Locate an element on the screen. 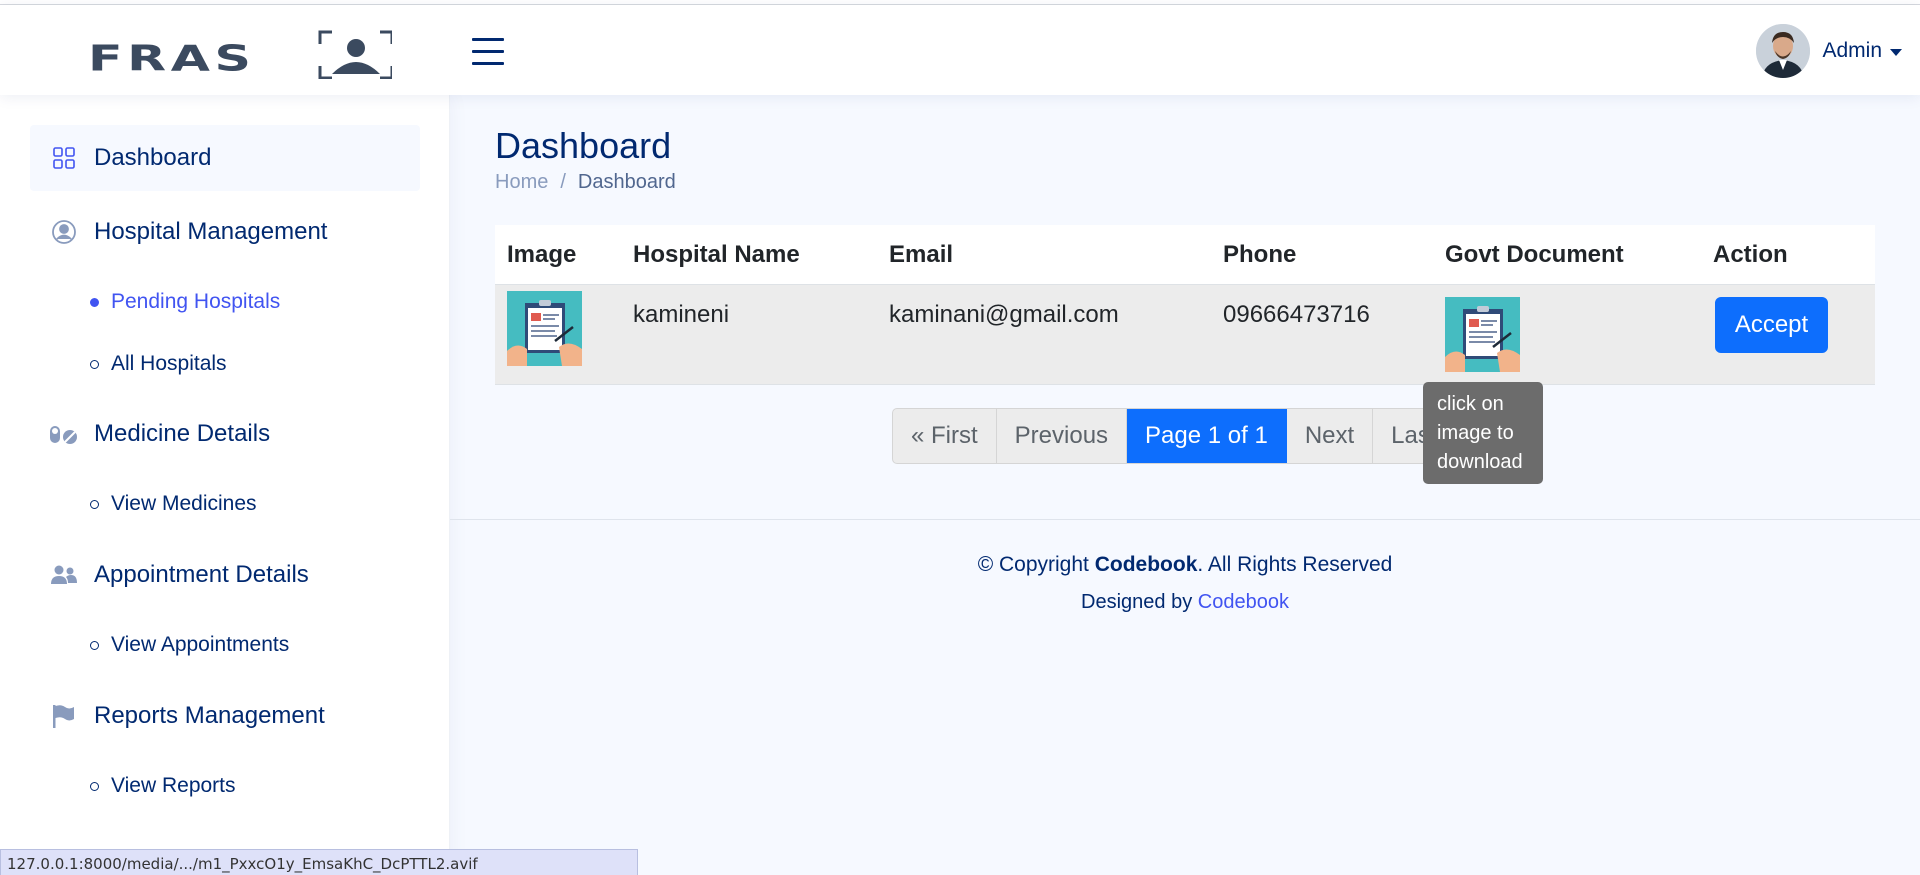 The width and height of the screenshot is (1920, 875). designed-by-label: Designed by is located at coordinates (1137, 602).